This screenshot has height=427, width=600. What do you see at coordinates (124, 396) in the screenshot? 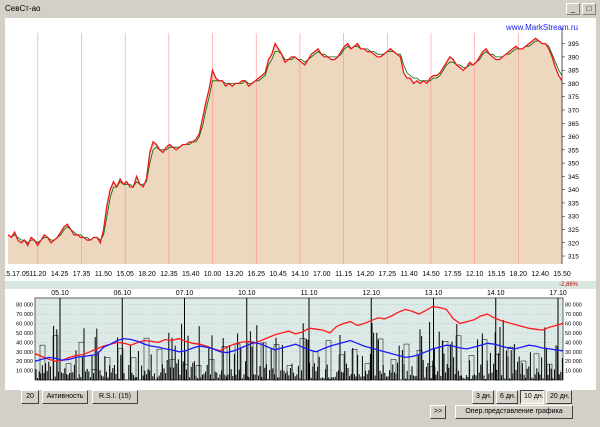
I see `rsi-period: (15)` at bounding box center [124, 396].